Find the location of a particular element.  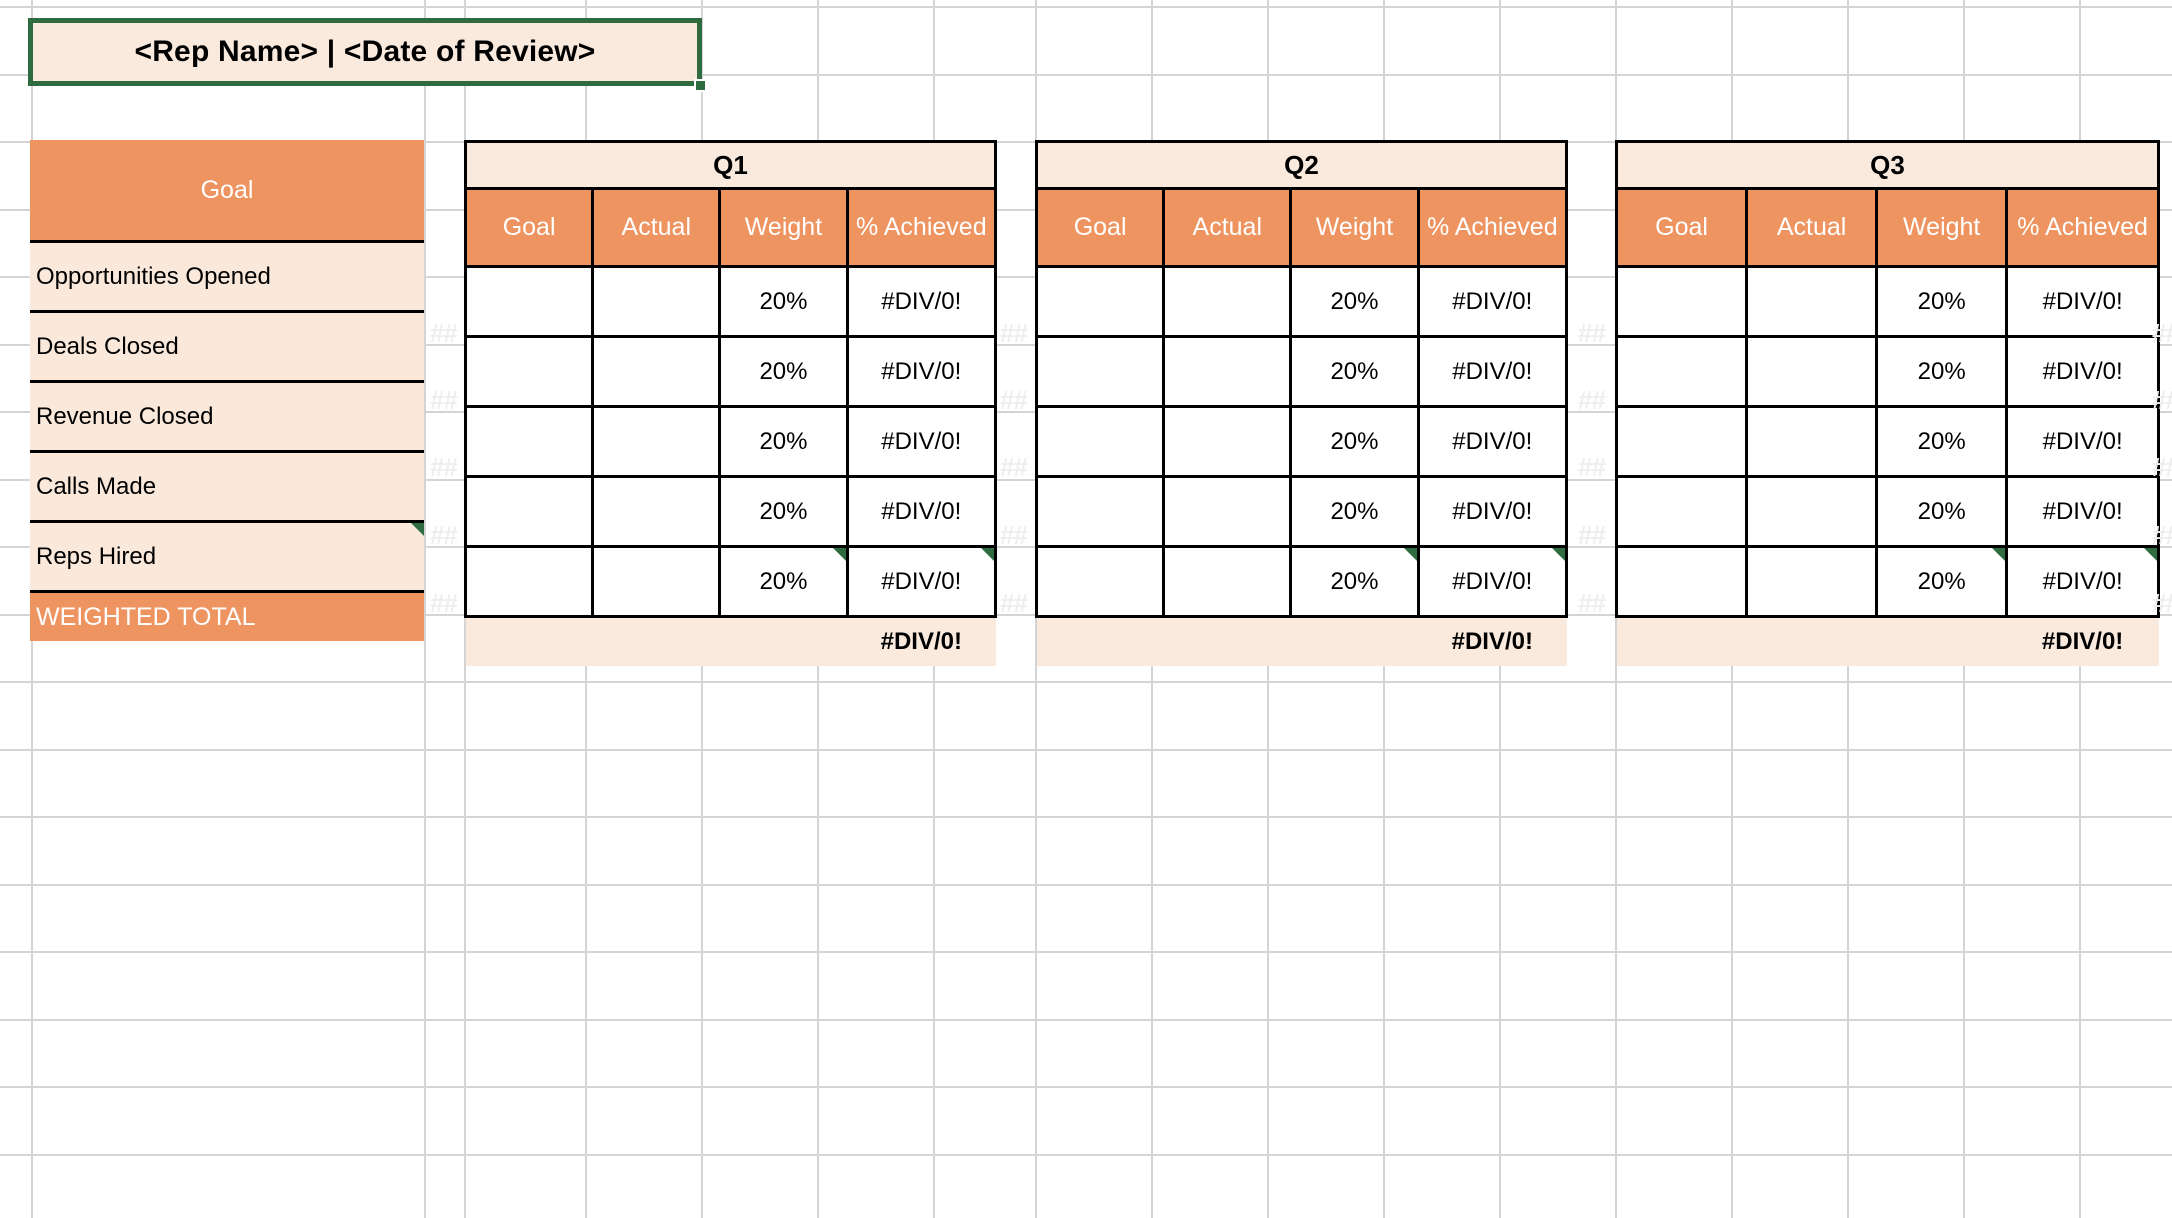

title-cell: <Rep Name> | <Date of Review> is located at coordinates (365, 52).